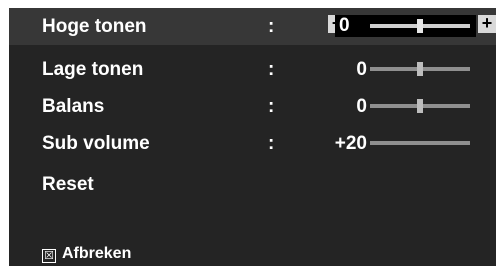  What do you see at coordinates (94, 26) in the screenshot?
I see `menu-item-label: Hoge tonen` at bounding box center [94, 26].